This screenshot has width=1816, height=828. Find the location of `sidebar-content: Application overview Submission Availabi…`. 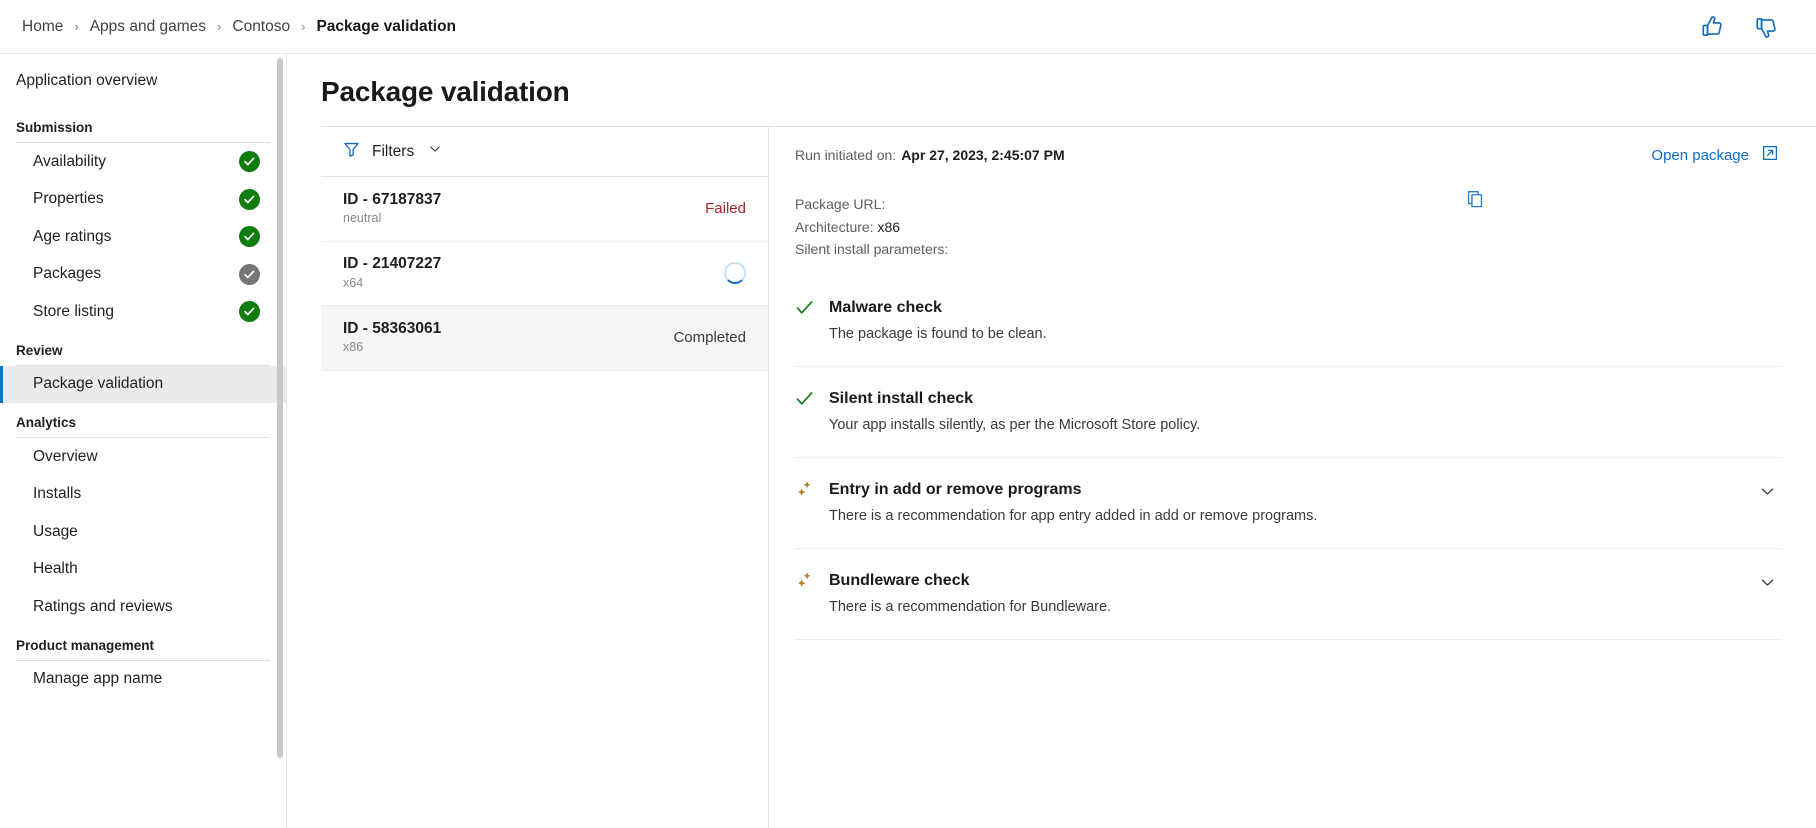

sidebar-content: Application overview Submission Availabi… is located at coordinates (143, 376).